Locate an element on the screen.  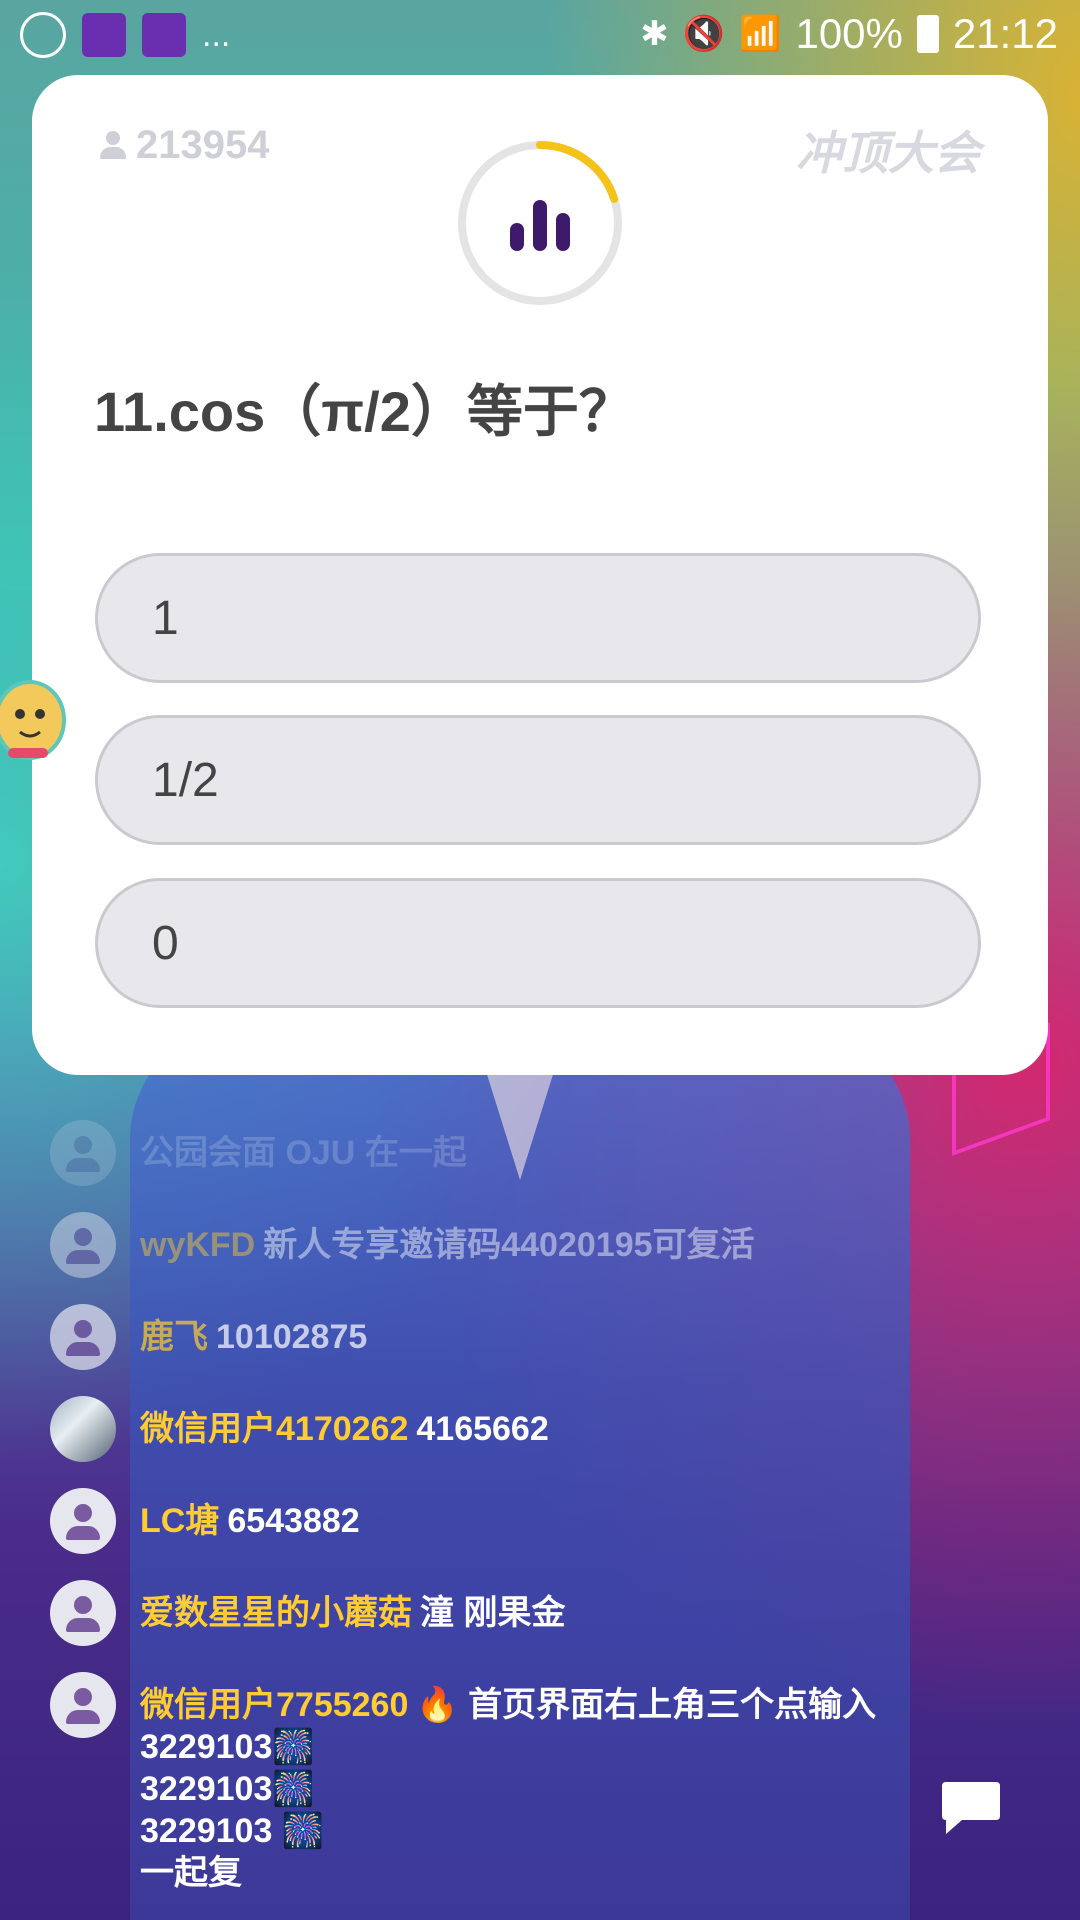
status-bar: ... ✱ 🔇 📶 100% 21:12 is located at coordinates (540, 37).